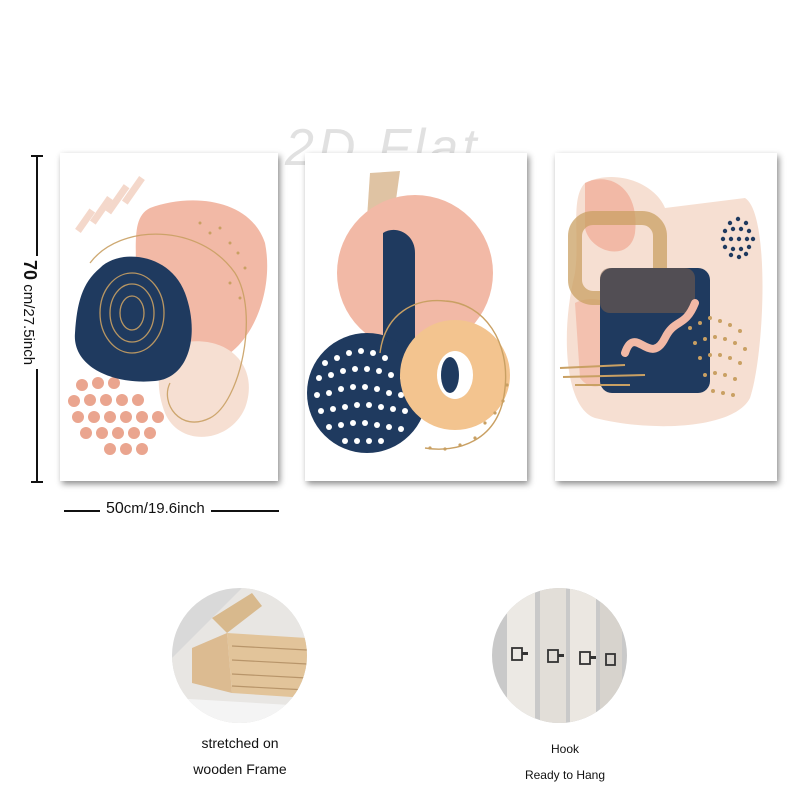 The image size is (800, 800). Describe the element at coordinates (240, 756) in the screenshot. I see `frame-caption: stretched on wooden Frame` at that location.